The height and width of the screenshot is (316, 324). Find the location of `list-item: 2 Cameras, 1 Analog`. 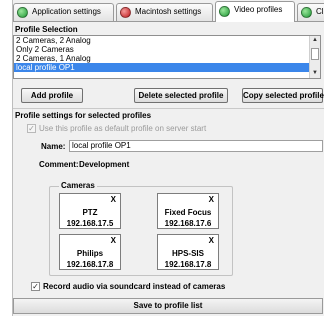

list-item: 2 Cameras, 1 Analog is located at coordinates (167, 58).